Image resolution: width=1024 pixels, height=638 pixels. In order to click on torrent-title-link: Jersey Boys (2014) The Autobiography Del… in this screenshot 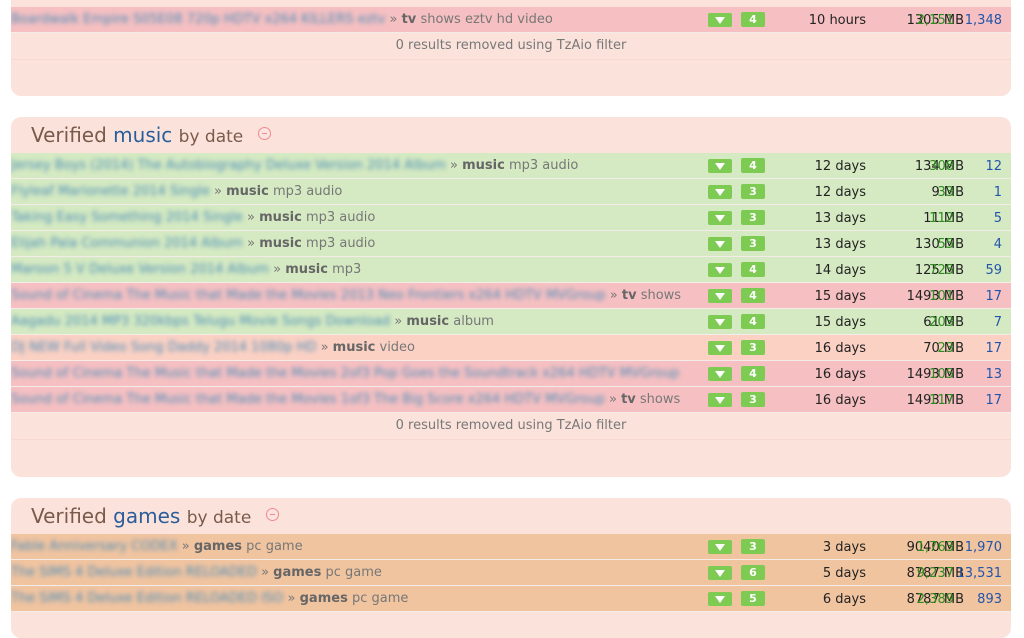, I will do `click(228, 165)`.